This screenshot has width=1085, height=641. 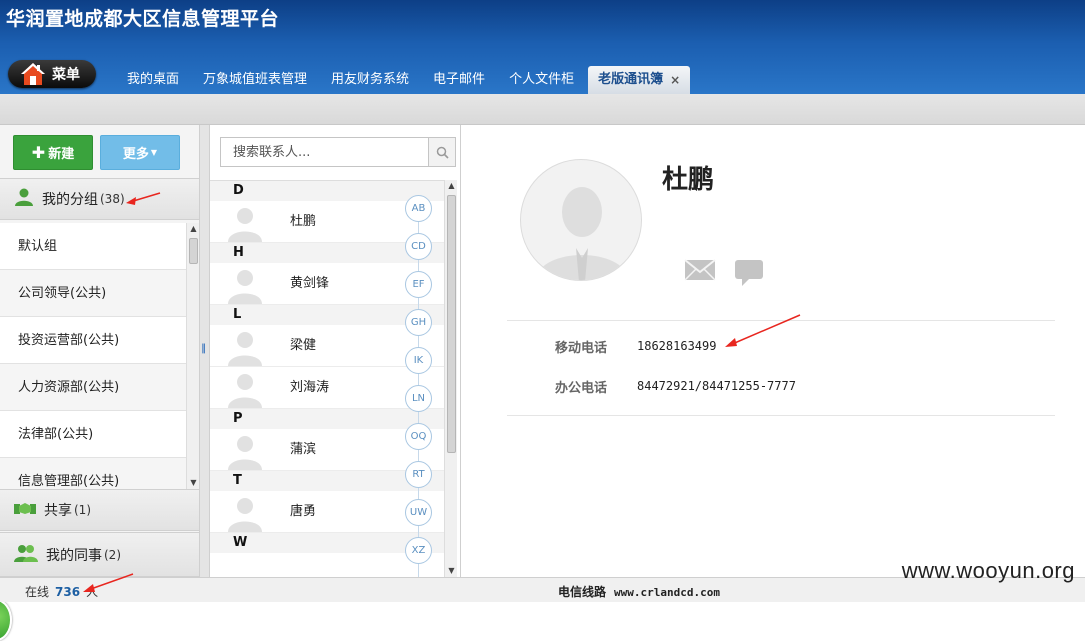 I want to click on new-button: ✚ 新建, so click(x=53, y=152).